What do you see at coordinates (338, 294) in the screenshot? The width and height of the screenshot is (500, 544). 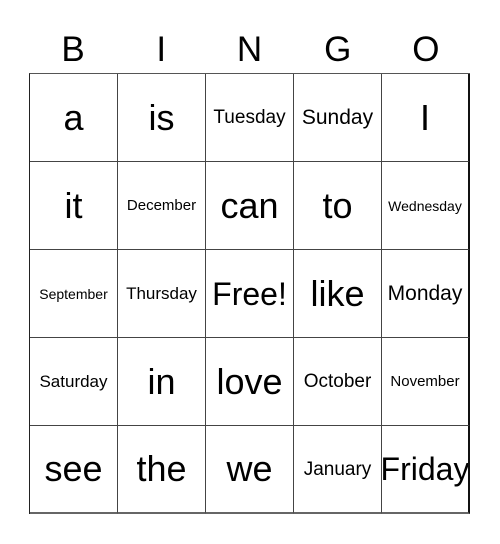 I see `bingo-cell: like` at bounding box center [338, 294].